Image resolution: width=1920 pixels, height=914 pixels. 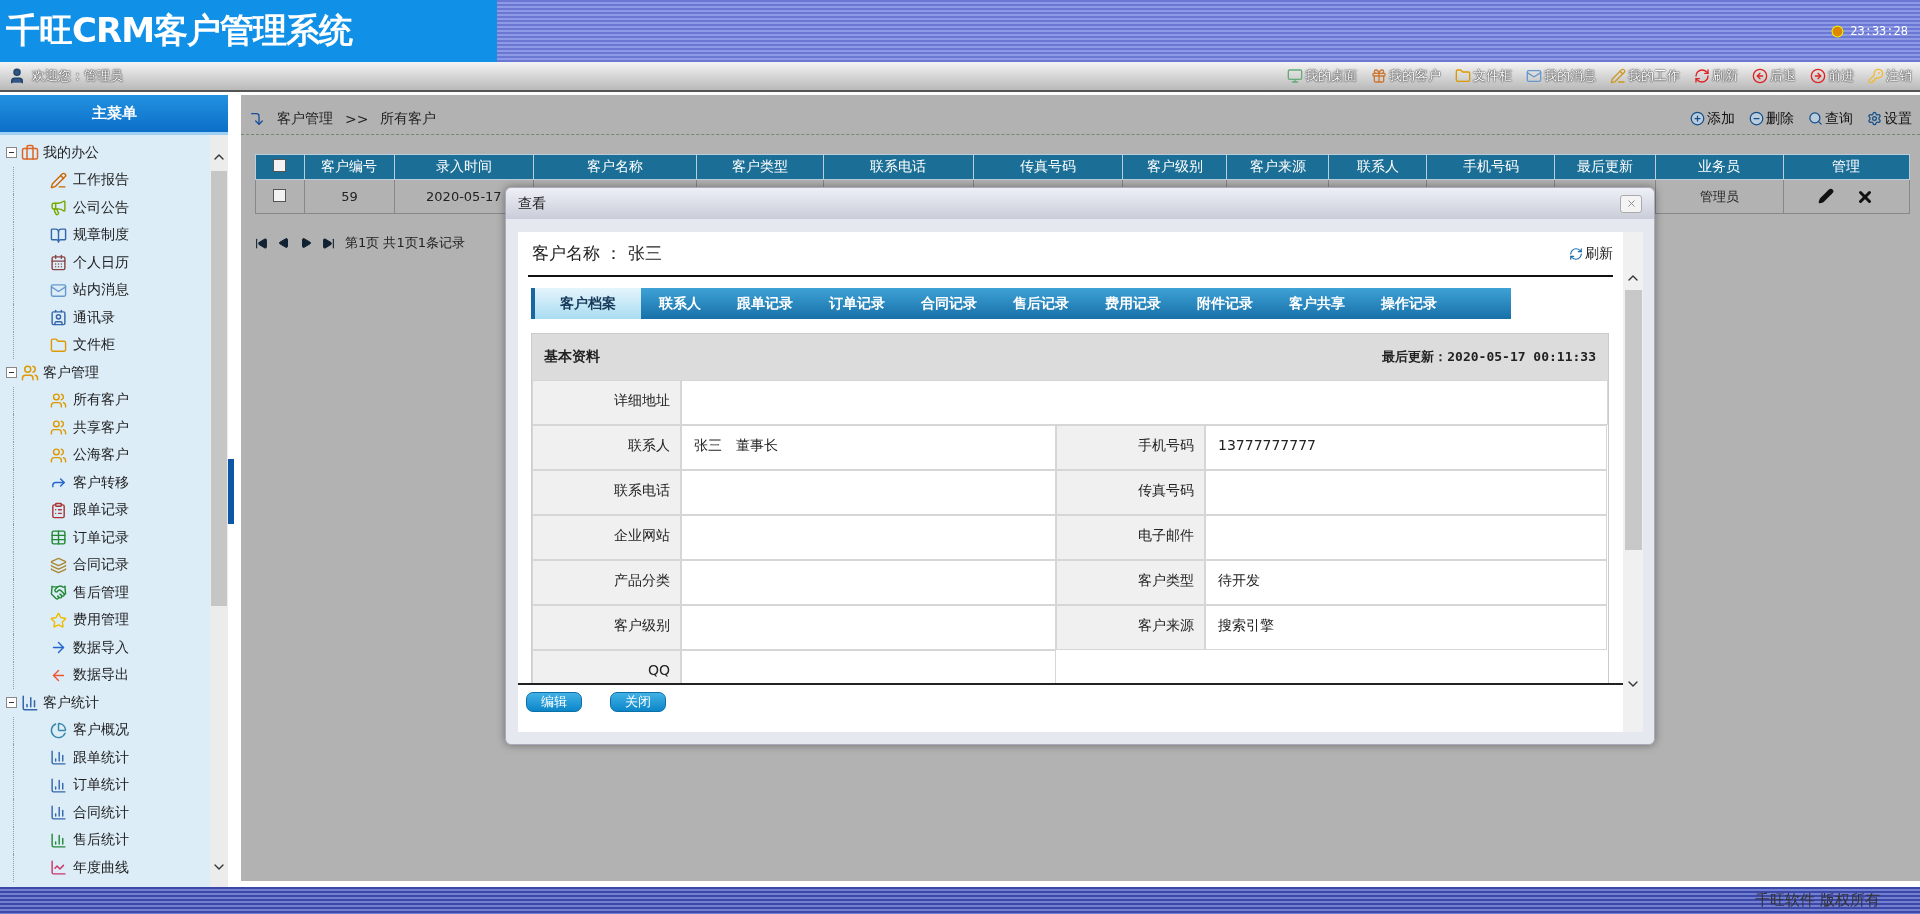 What do you see at coordinates (231, 491) in the screenshot?
I see `collapse-handle` at bounding box center [231, 491].